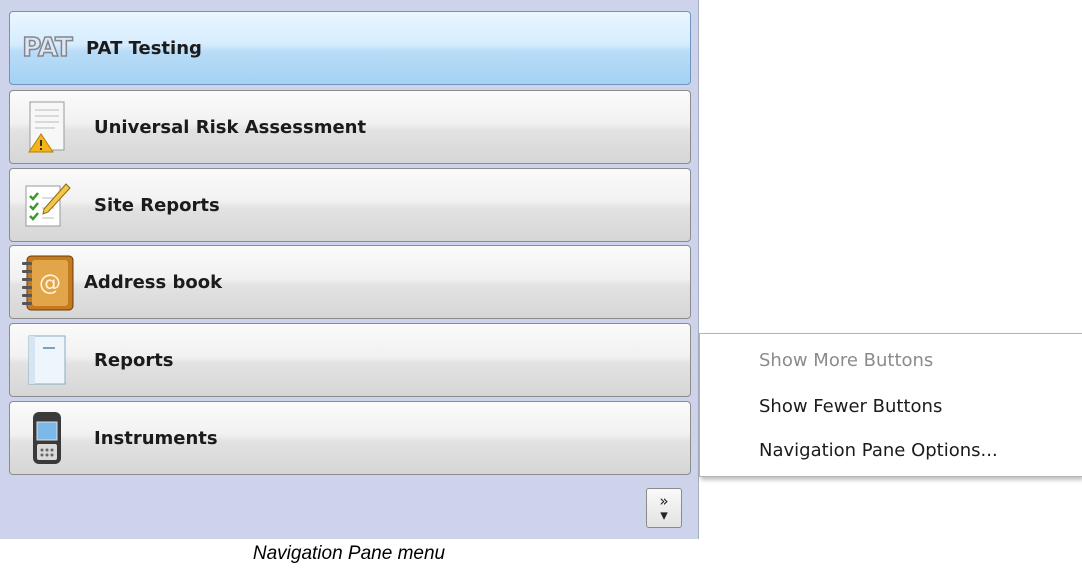 The image size is (1082, 569). What do you see at coordinates (47, 127) in the screenshot?
I see `risk-assessment-icon` at bounding box center [47, 127].